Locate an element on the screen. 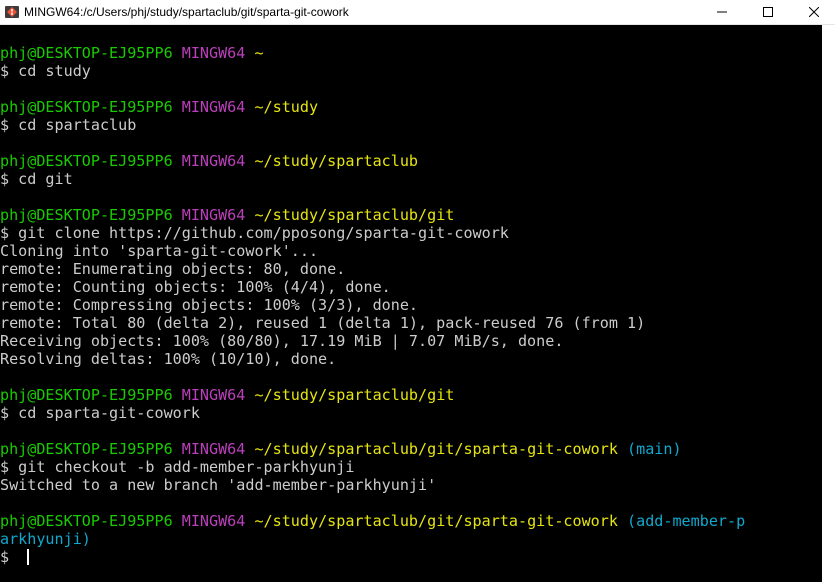 This screenshot has width=835, height=582. terminal-line: remote: Enumerating objects: 80, done. is located at coordinates (372, 269).